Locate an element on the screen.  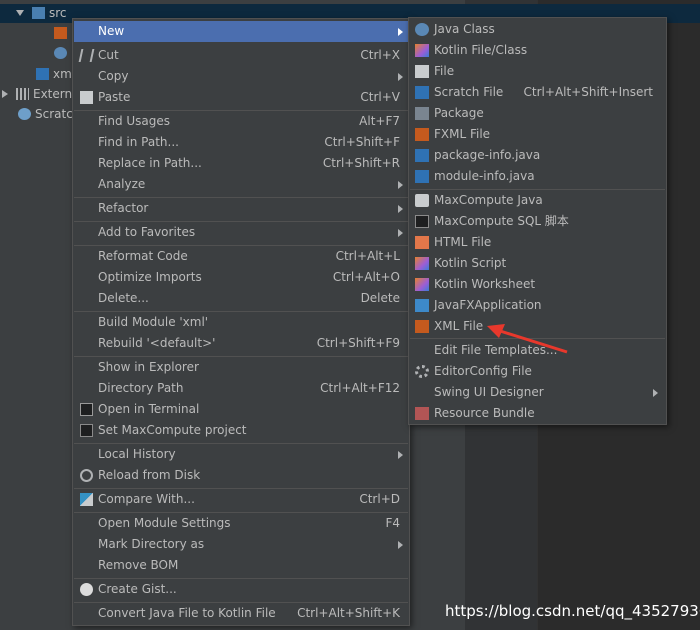
menu-item-reformat-code: Reformat Code Ctrl+Alt+L is located at coordinates (241, 256).